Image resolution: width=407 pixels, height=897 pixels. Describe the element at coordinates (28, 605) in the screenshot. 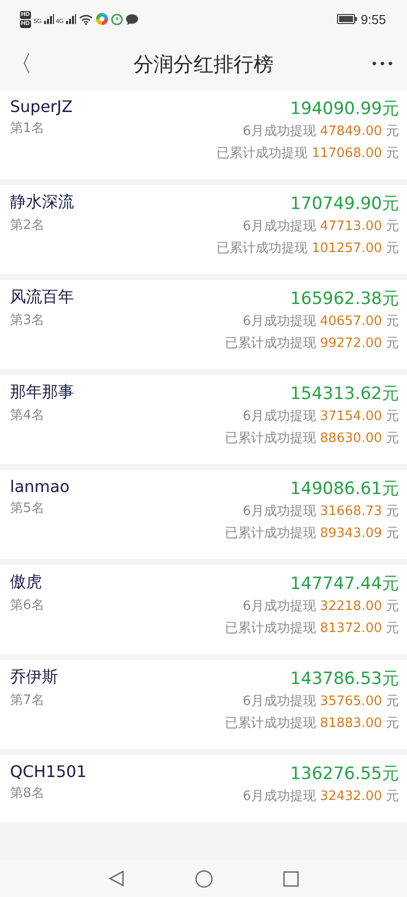

I see `rank-label: 第6名` at that location.